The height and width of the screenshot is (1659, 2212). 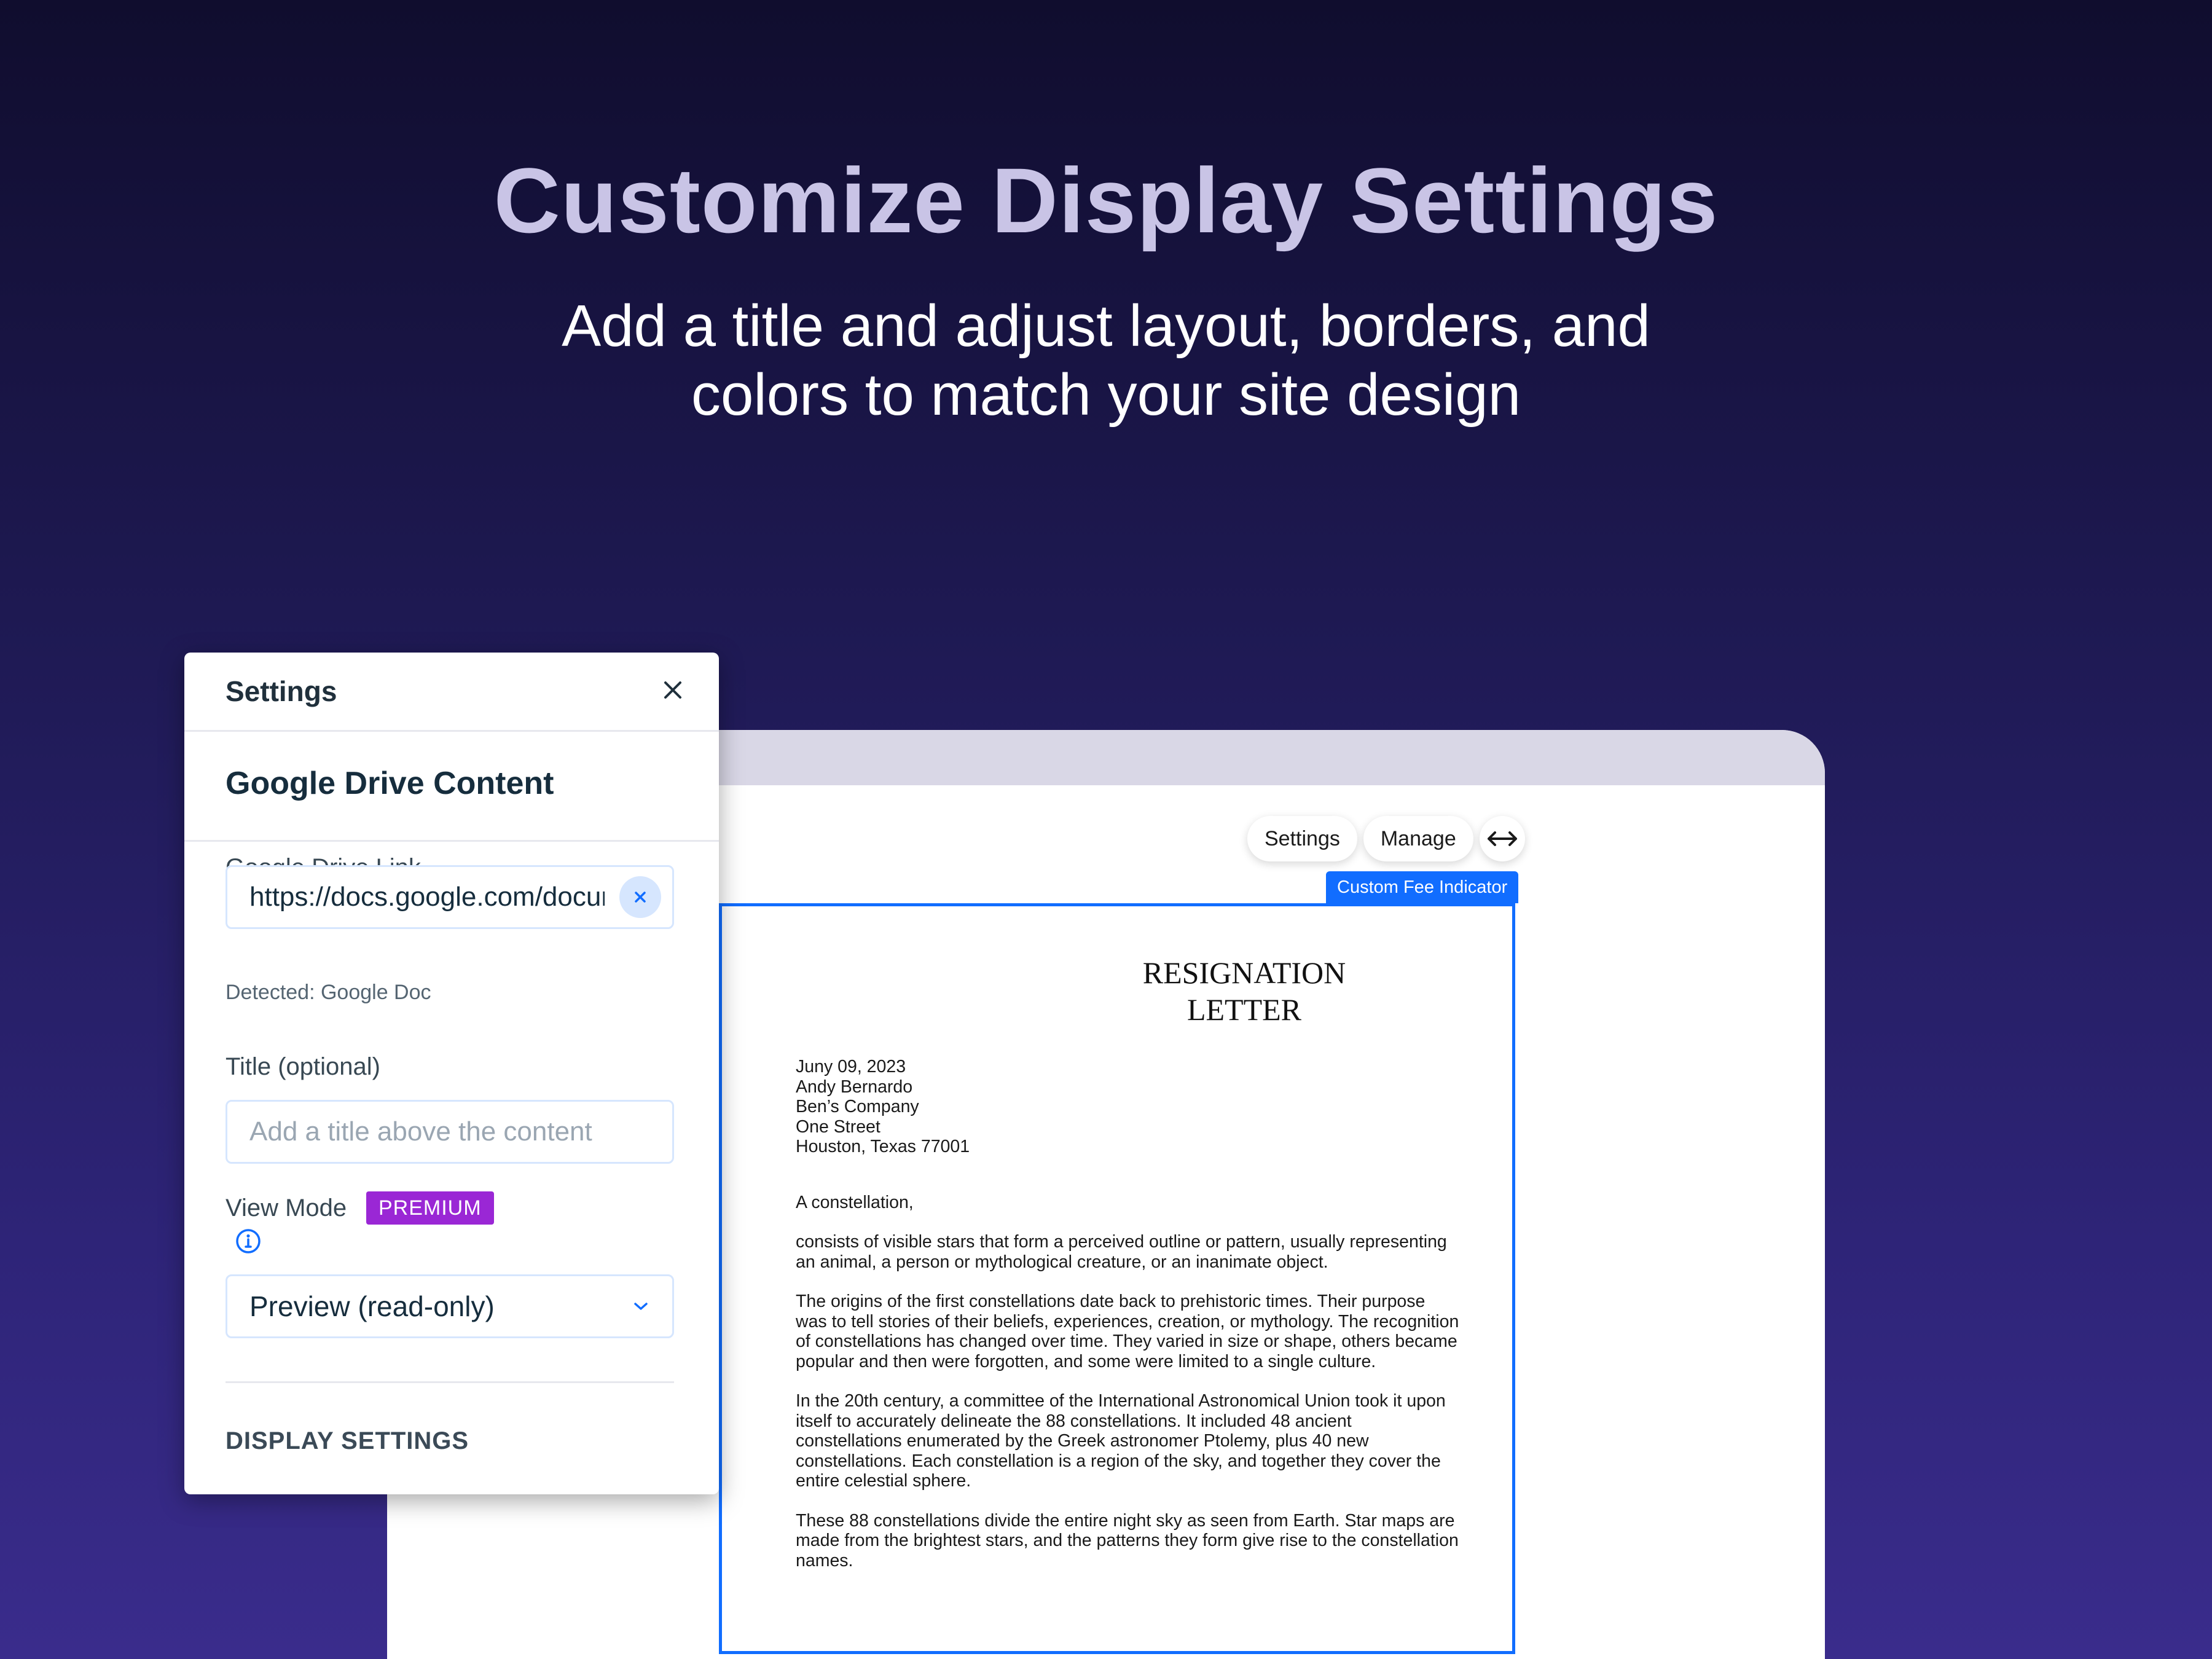 What do you see at coordinates (450, 897) in the screenshot?
I see `drive-link-input` at bounding box center [450, 897].